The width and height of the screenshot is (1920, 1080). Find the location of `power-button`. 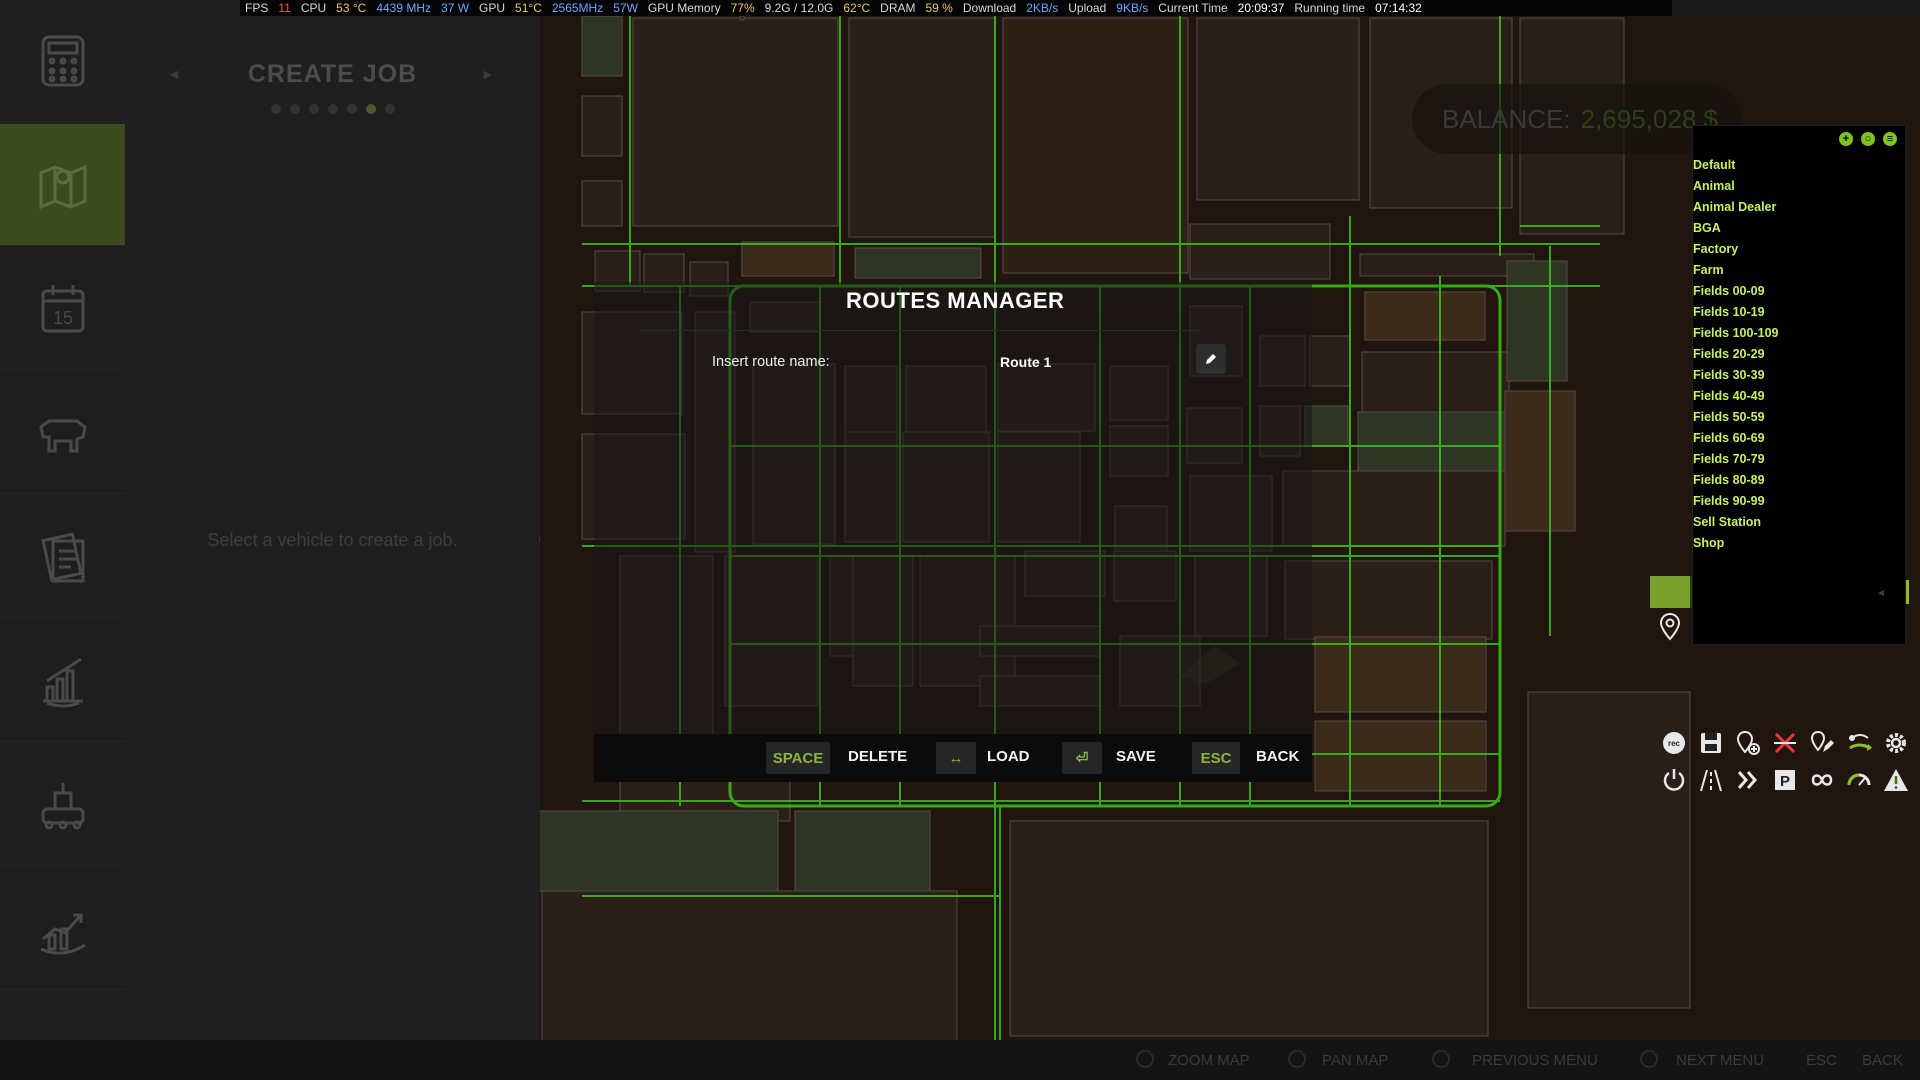

power-button is located at coordinates (1673, 779).